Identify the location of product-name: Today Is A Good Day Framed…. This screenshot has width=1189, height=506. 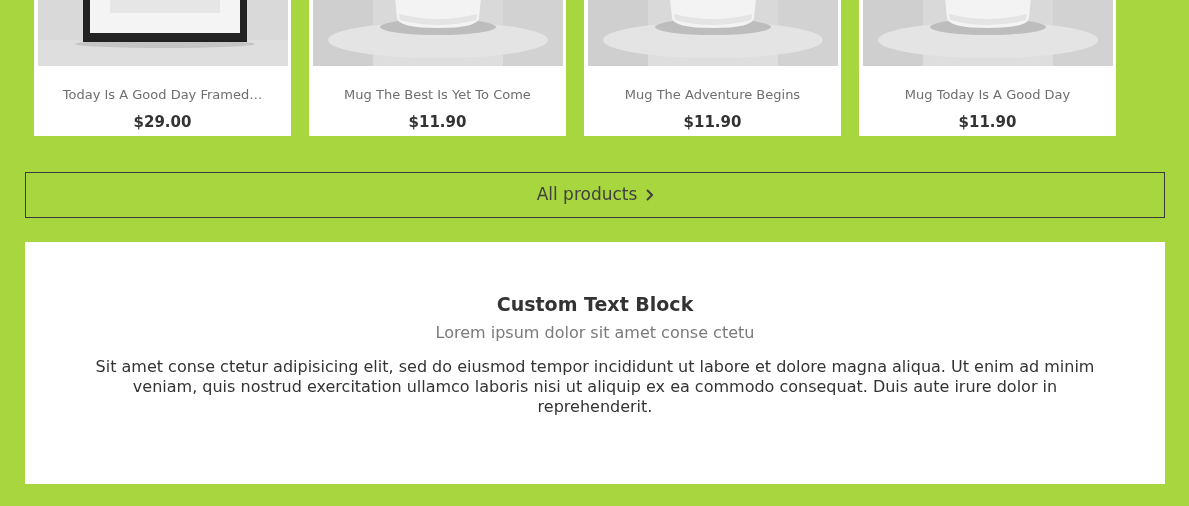
(162, 95).